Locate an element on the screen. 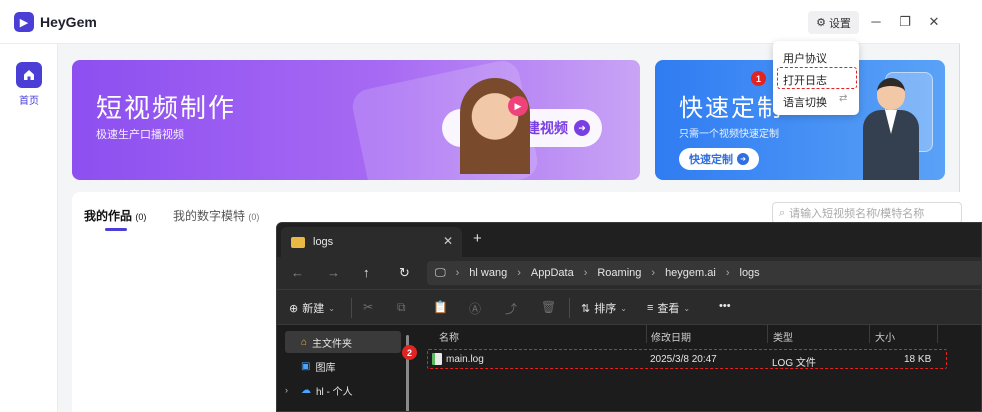  presenter-avatar is located at coordinates (495, 126).